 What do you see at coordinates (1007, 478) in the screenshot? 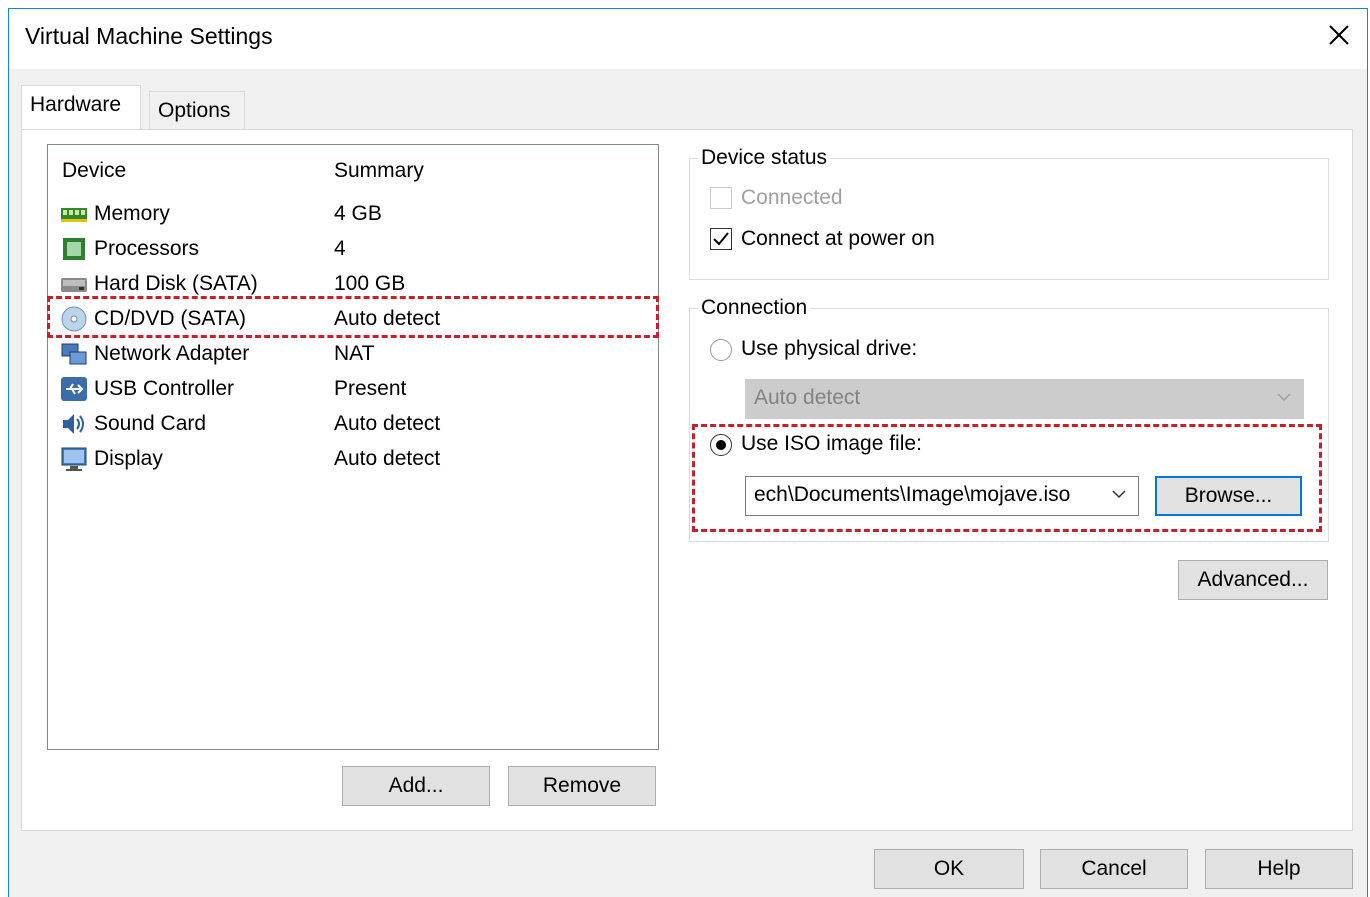
I see `highlight-iso-section` at bounding box center [1007, 478].